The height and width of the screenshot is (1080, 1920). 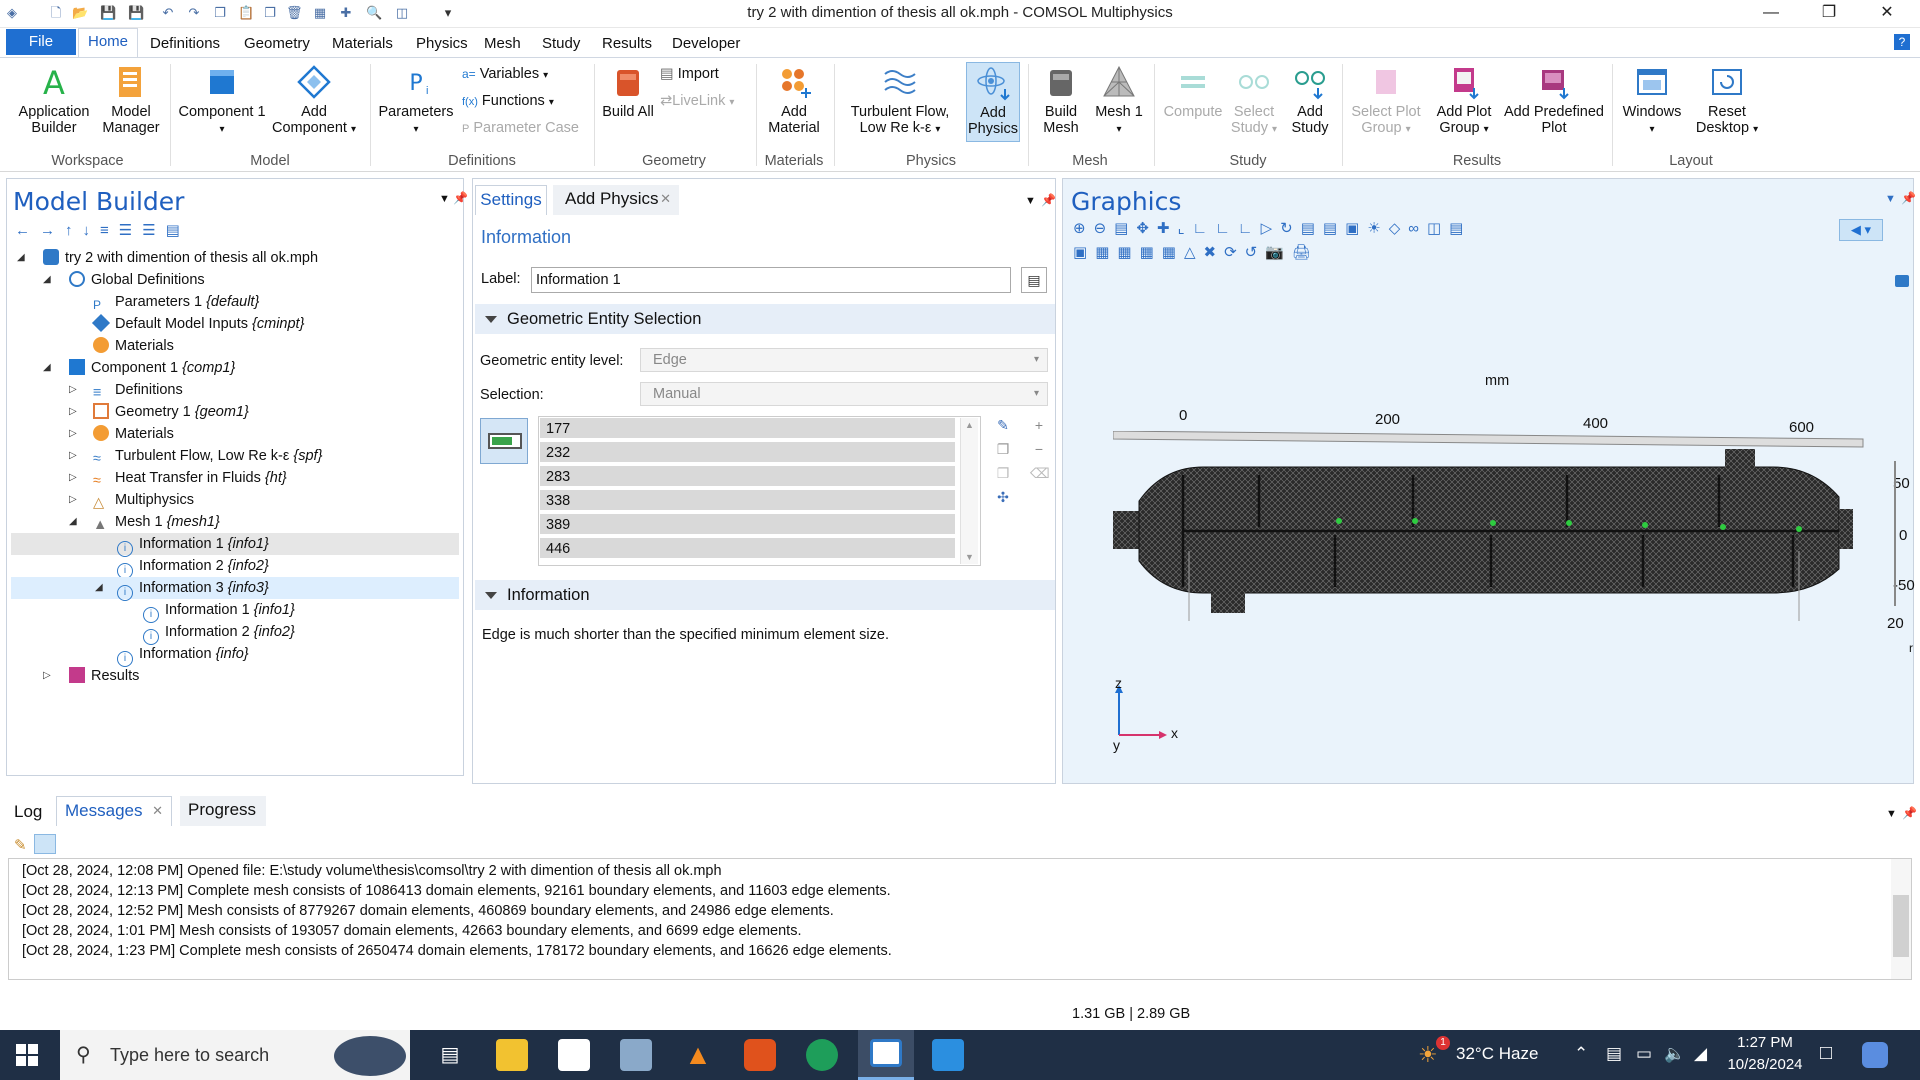 What do you see at coordinates (1554, 100) in the screenshot?
I see `add-predefined-plot-button: Add Predefined Plot` at bounding box center [1554, 100].